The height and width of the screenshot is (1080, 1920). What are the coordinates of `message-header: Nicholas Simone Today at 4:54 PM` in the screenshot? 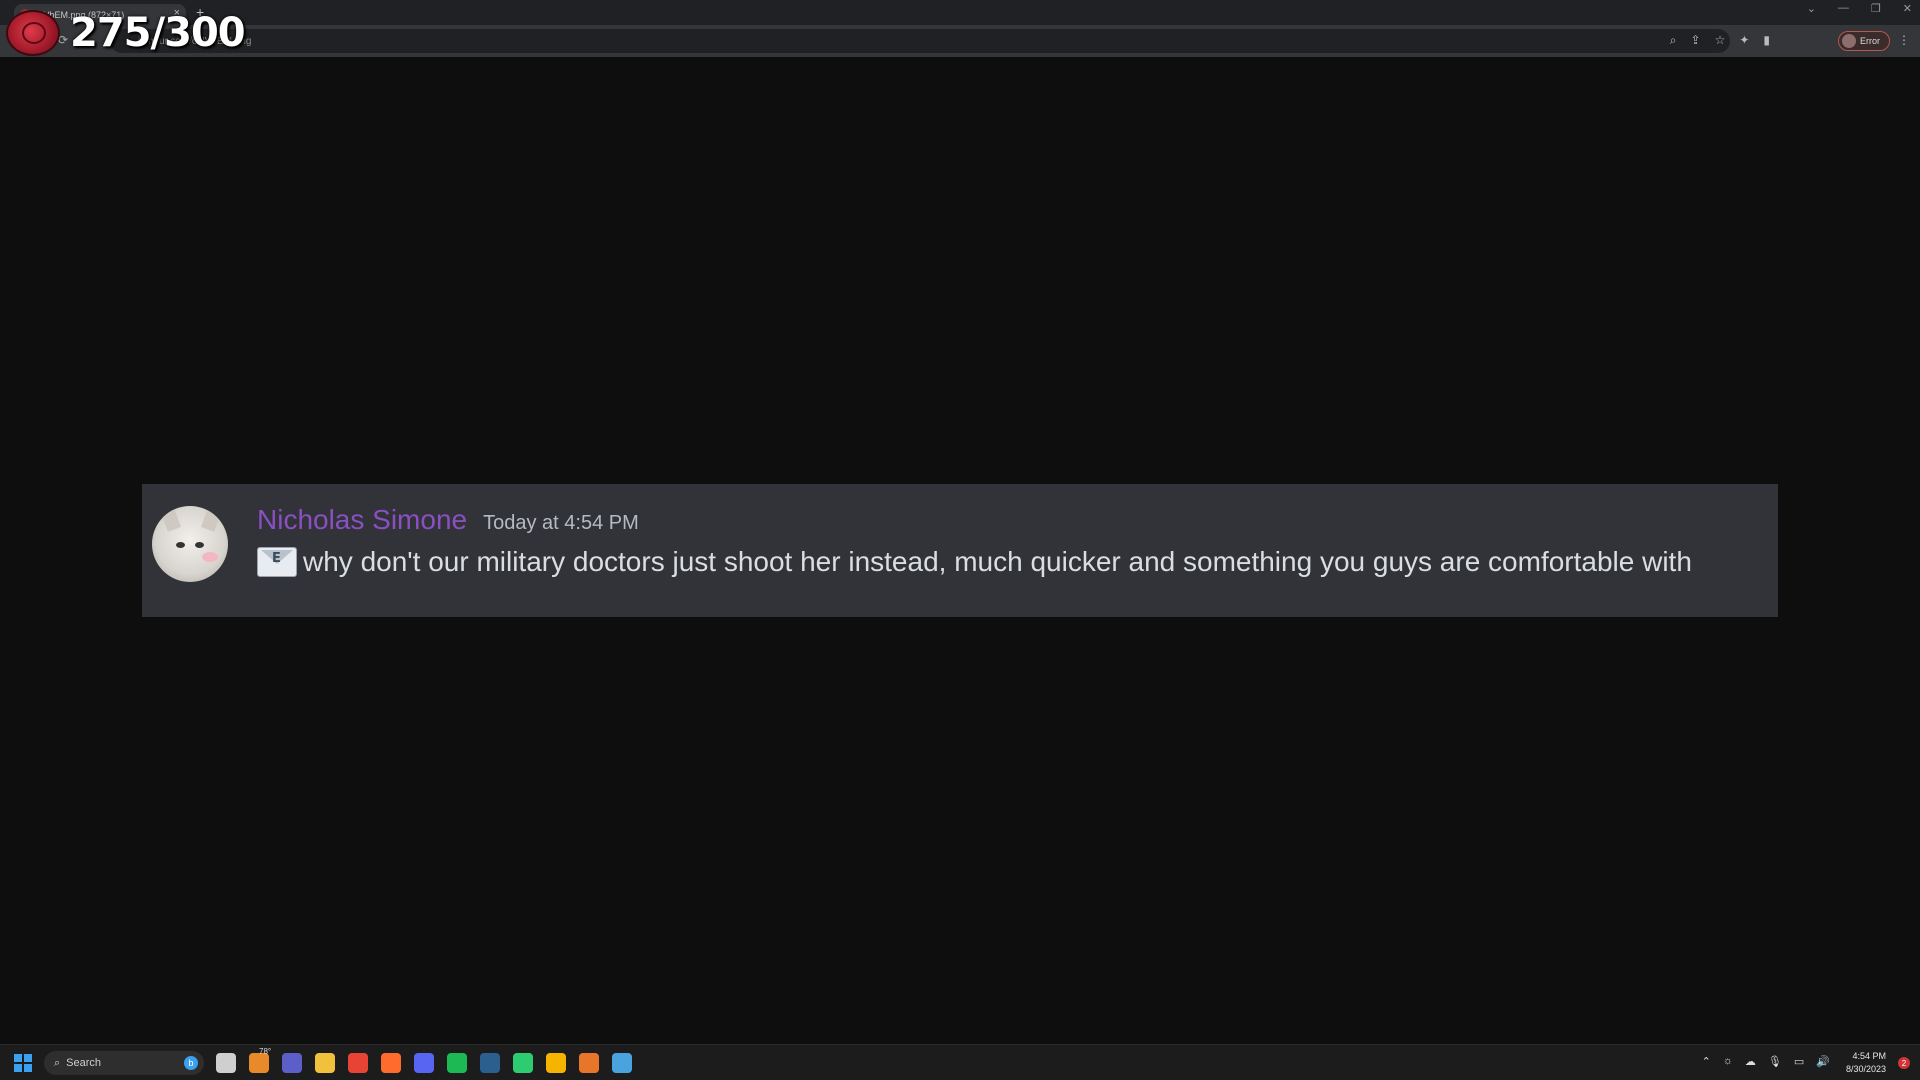 It's located at (448, 520).